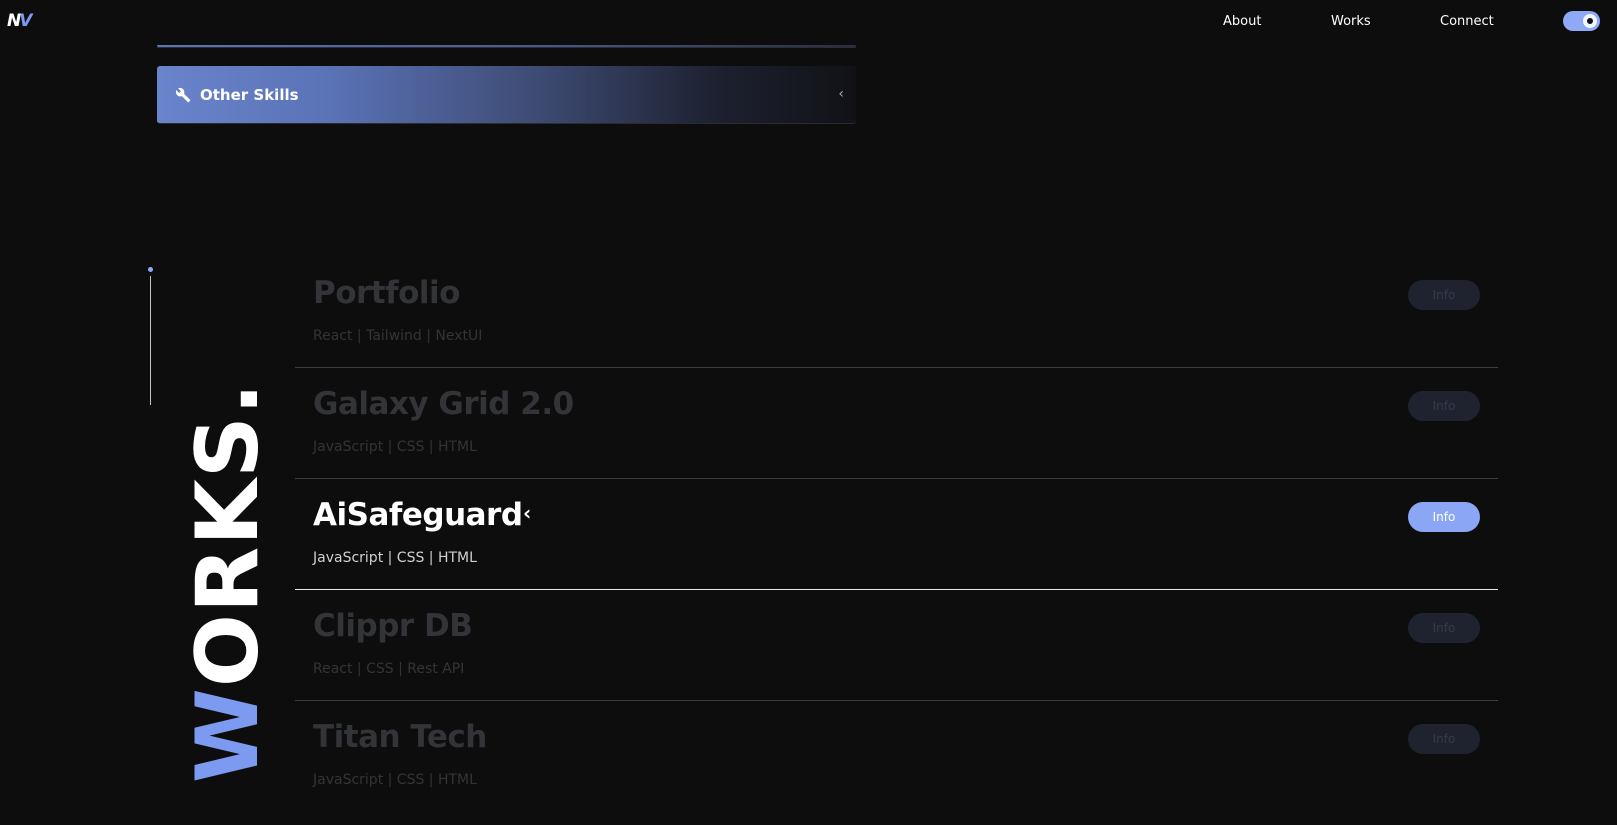  What do you see at coordinates (1467, 21) in the screenshot?
I see `nav-connect: Connect` at bounding box center [1467, 21].